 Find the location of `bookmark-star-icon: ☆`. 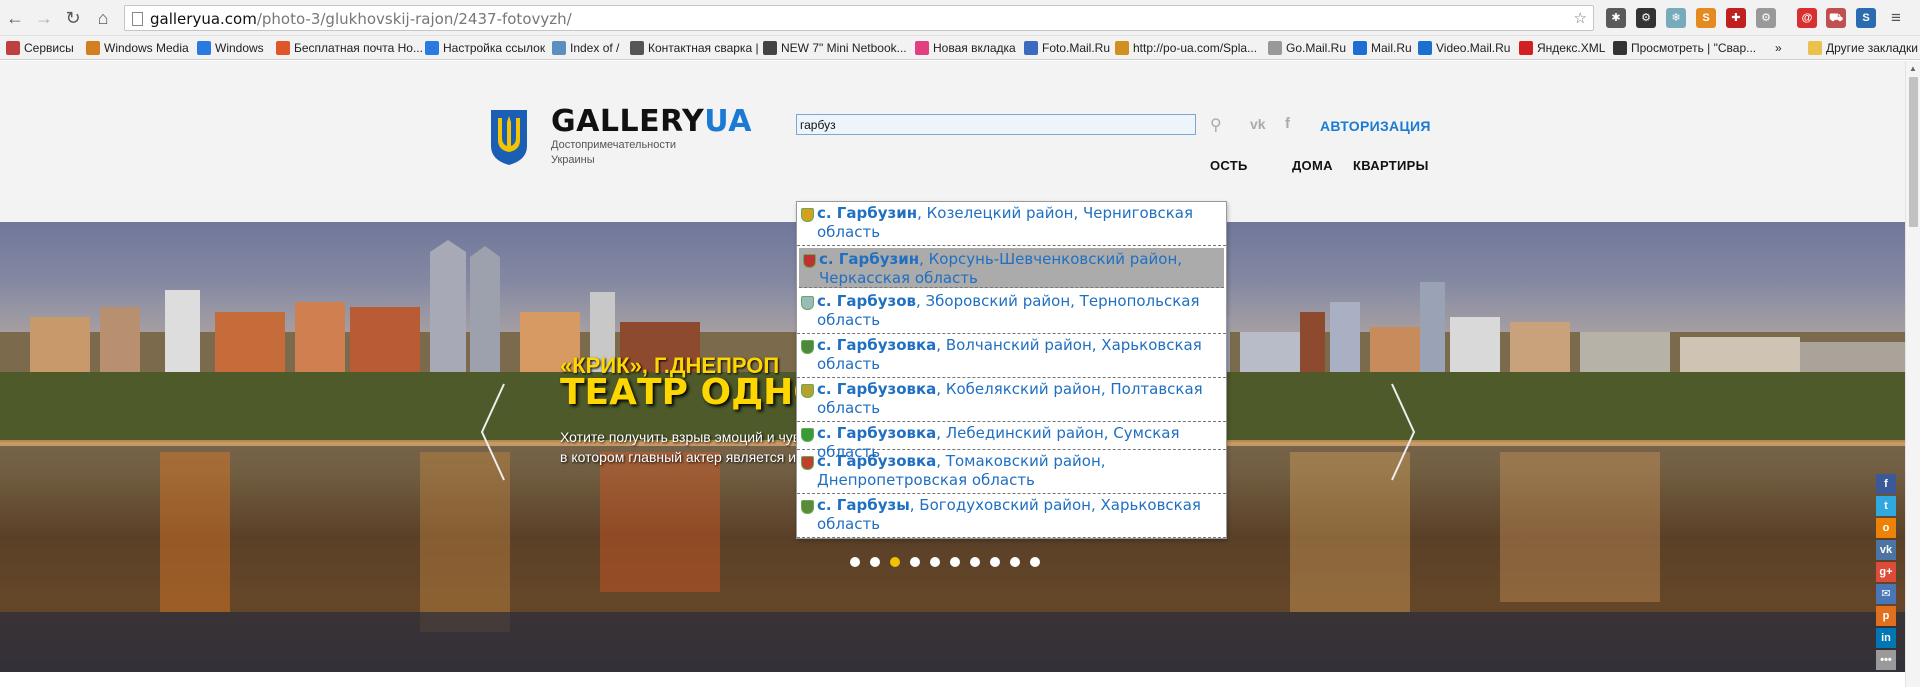

bookmark-star-icon: ☆ is located at coordinates (1580, 18).